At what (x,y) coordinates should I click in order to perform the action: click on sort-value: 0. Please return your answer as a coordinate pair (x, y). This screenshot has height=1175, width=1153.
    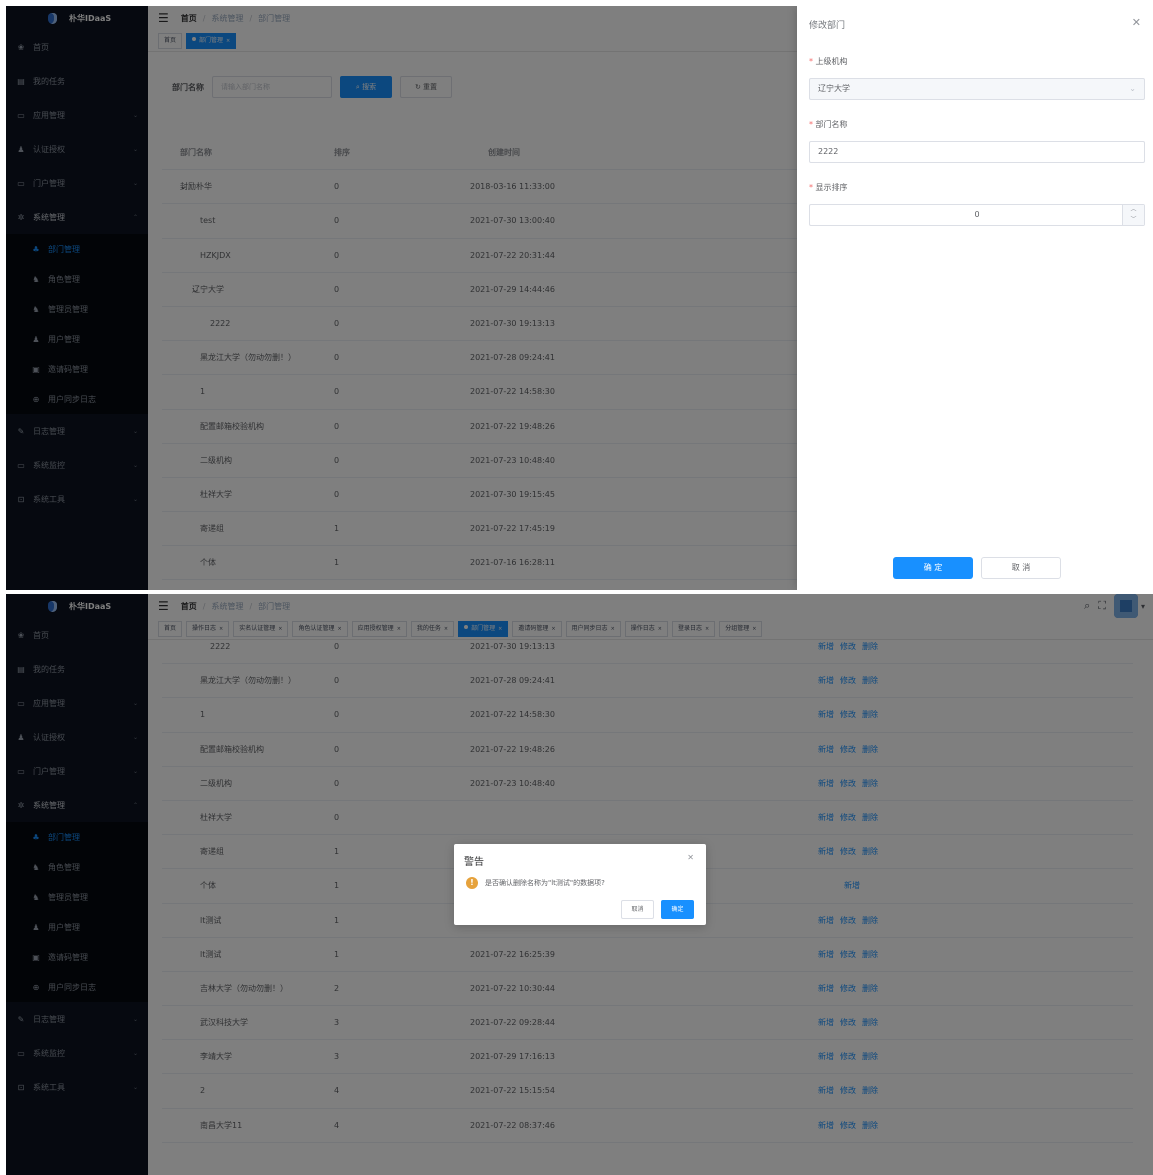
    Looking at the image, I should click on (977, 214).